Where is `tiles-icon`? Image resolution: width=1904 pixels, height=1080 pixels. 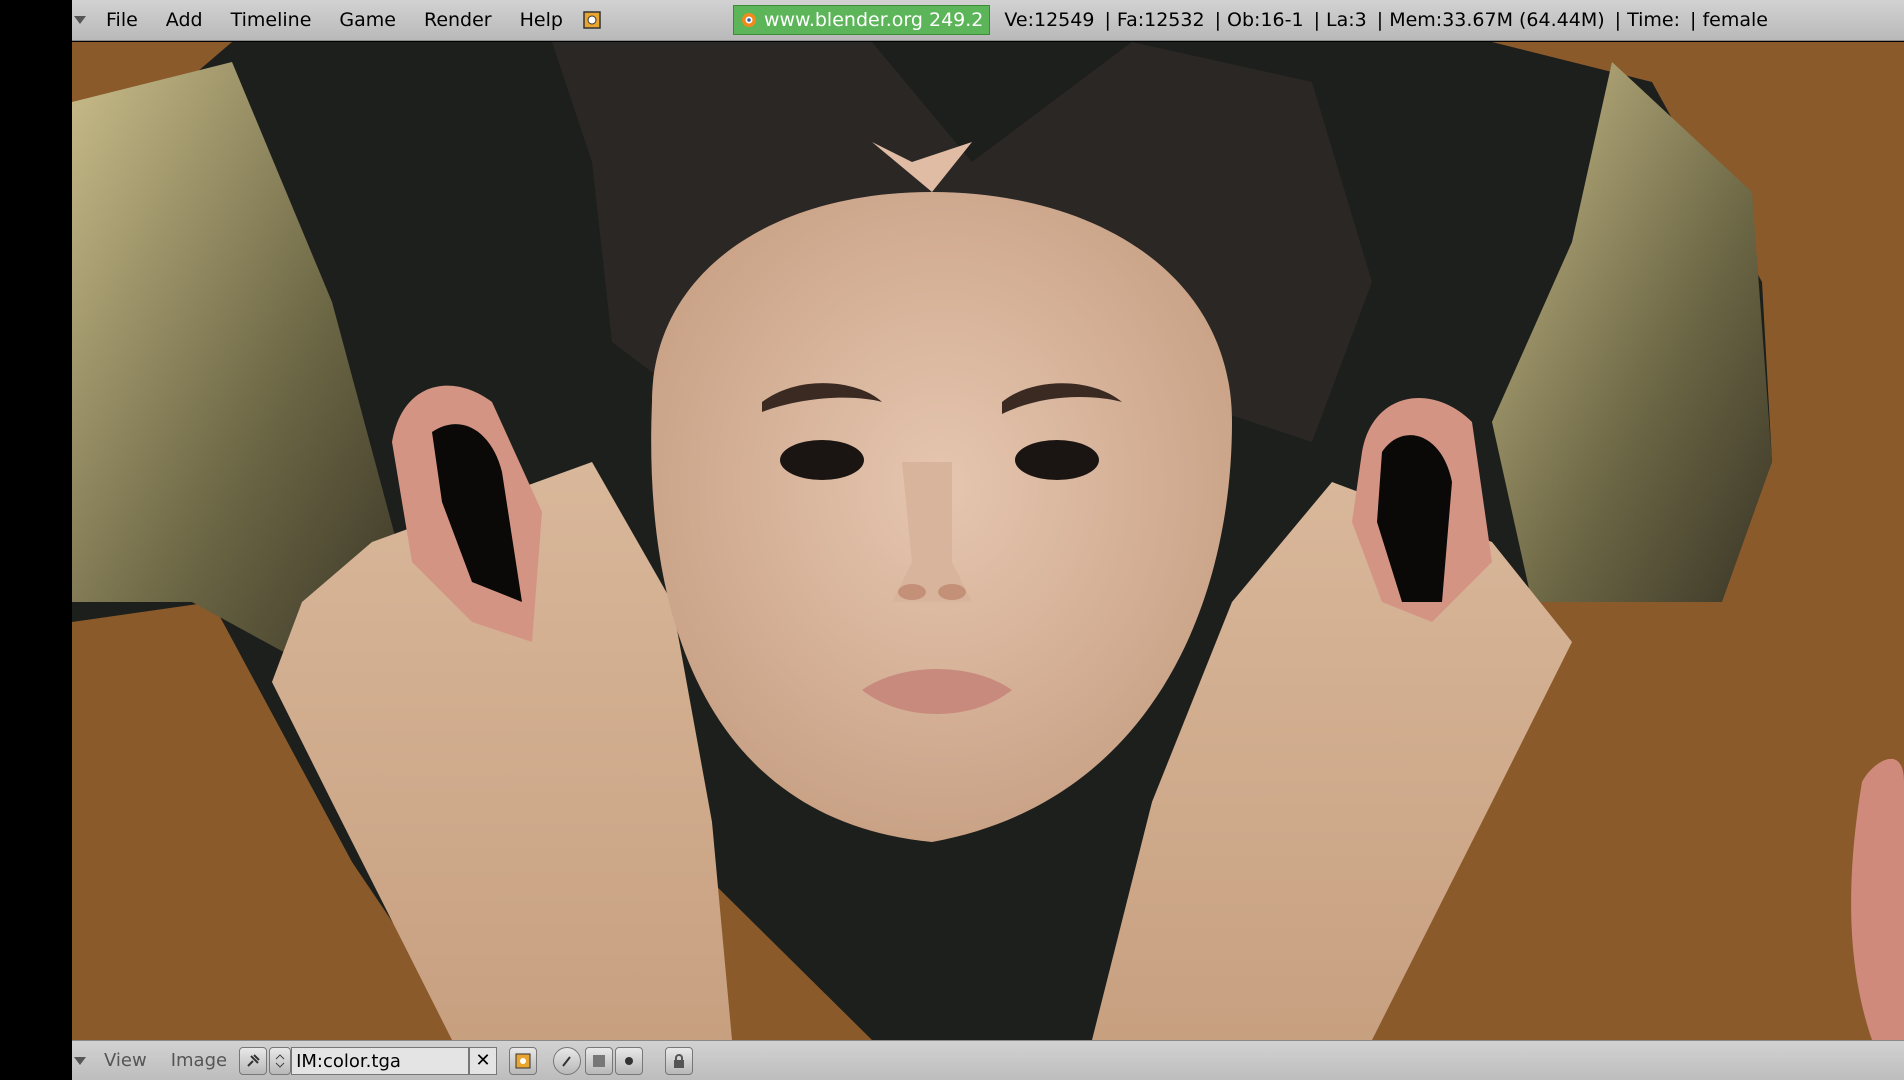 tiles-icon is located at coordinates (599, 1060).